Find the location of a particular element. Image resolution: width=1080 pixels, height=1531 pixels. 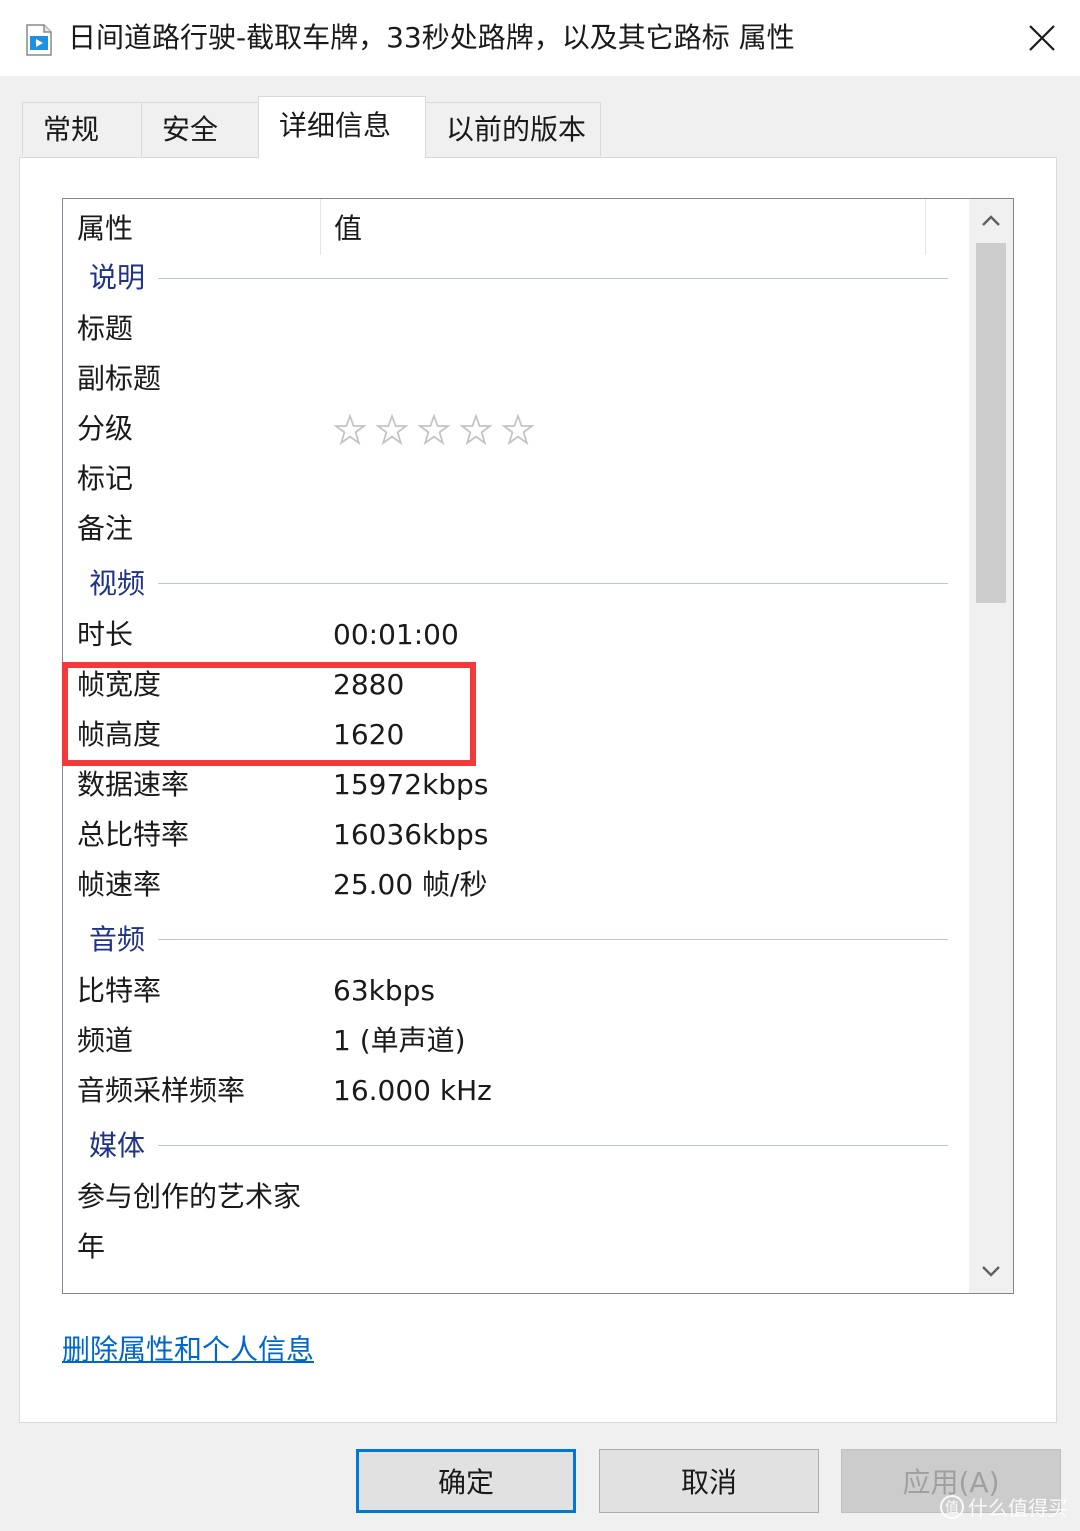

chevron-down-icon is located at coordinates (991, 1271).